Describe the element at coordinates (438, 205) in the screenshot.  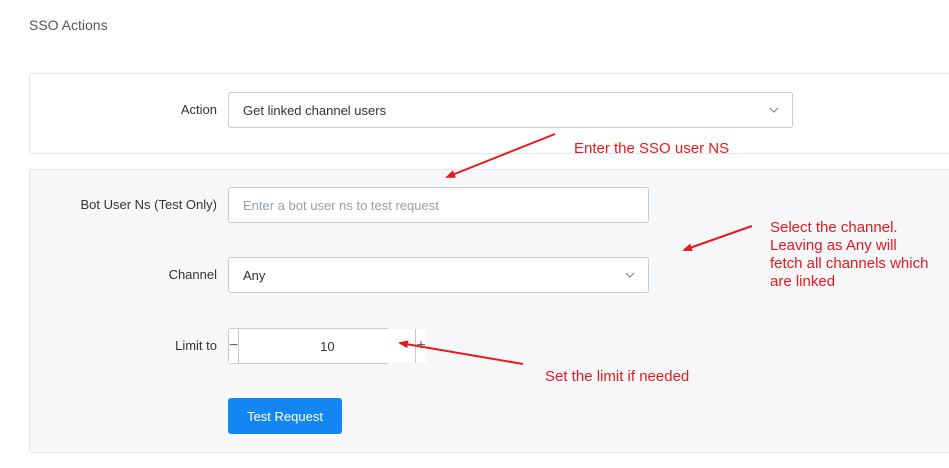
I see `bot-user-ns-input` at that location.